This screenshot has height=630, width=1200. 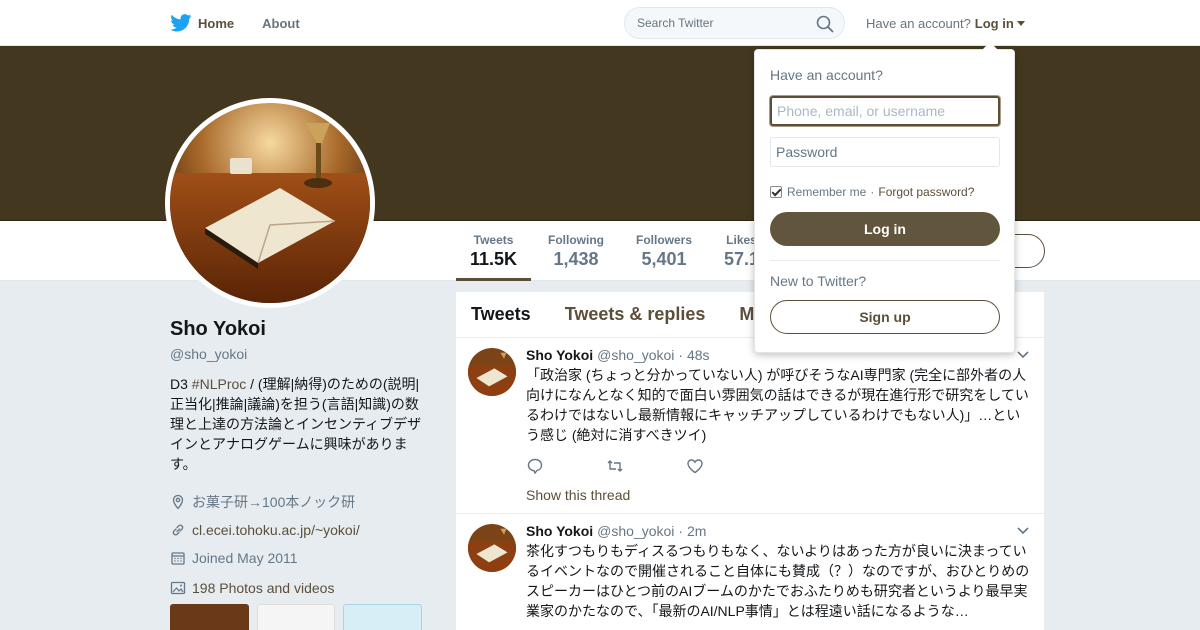 What do you see at coordinates (566, 466) in the screenshot?
I see `reply-action` at bounding box center [566, 466].